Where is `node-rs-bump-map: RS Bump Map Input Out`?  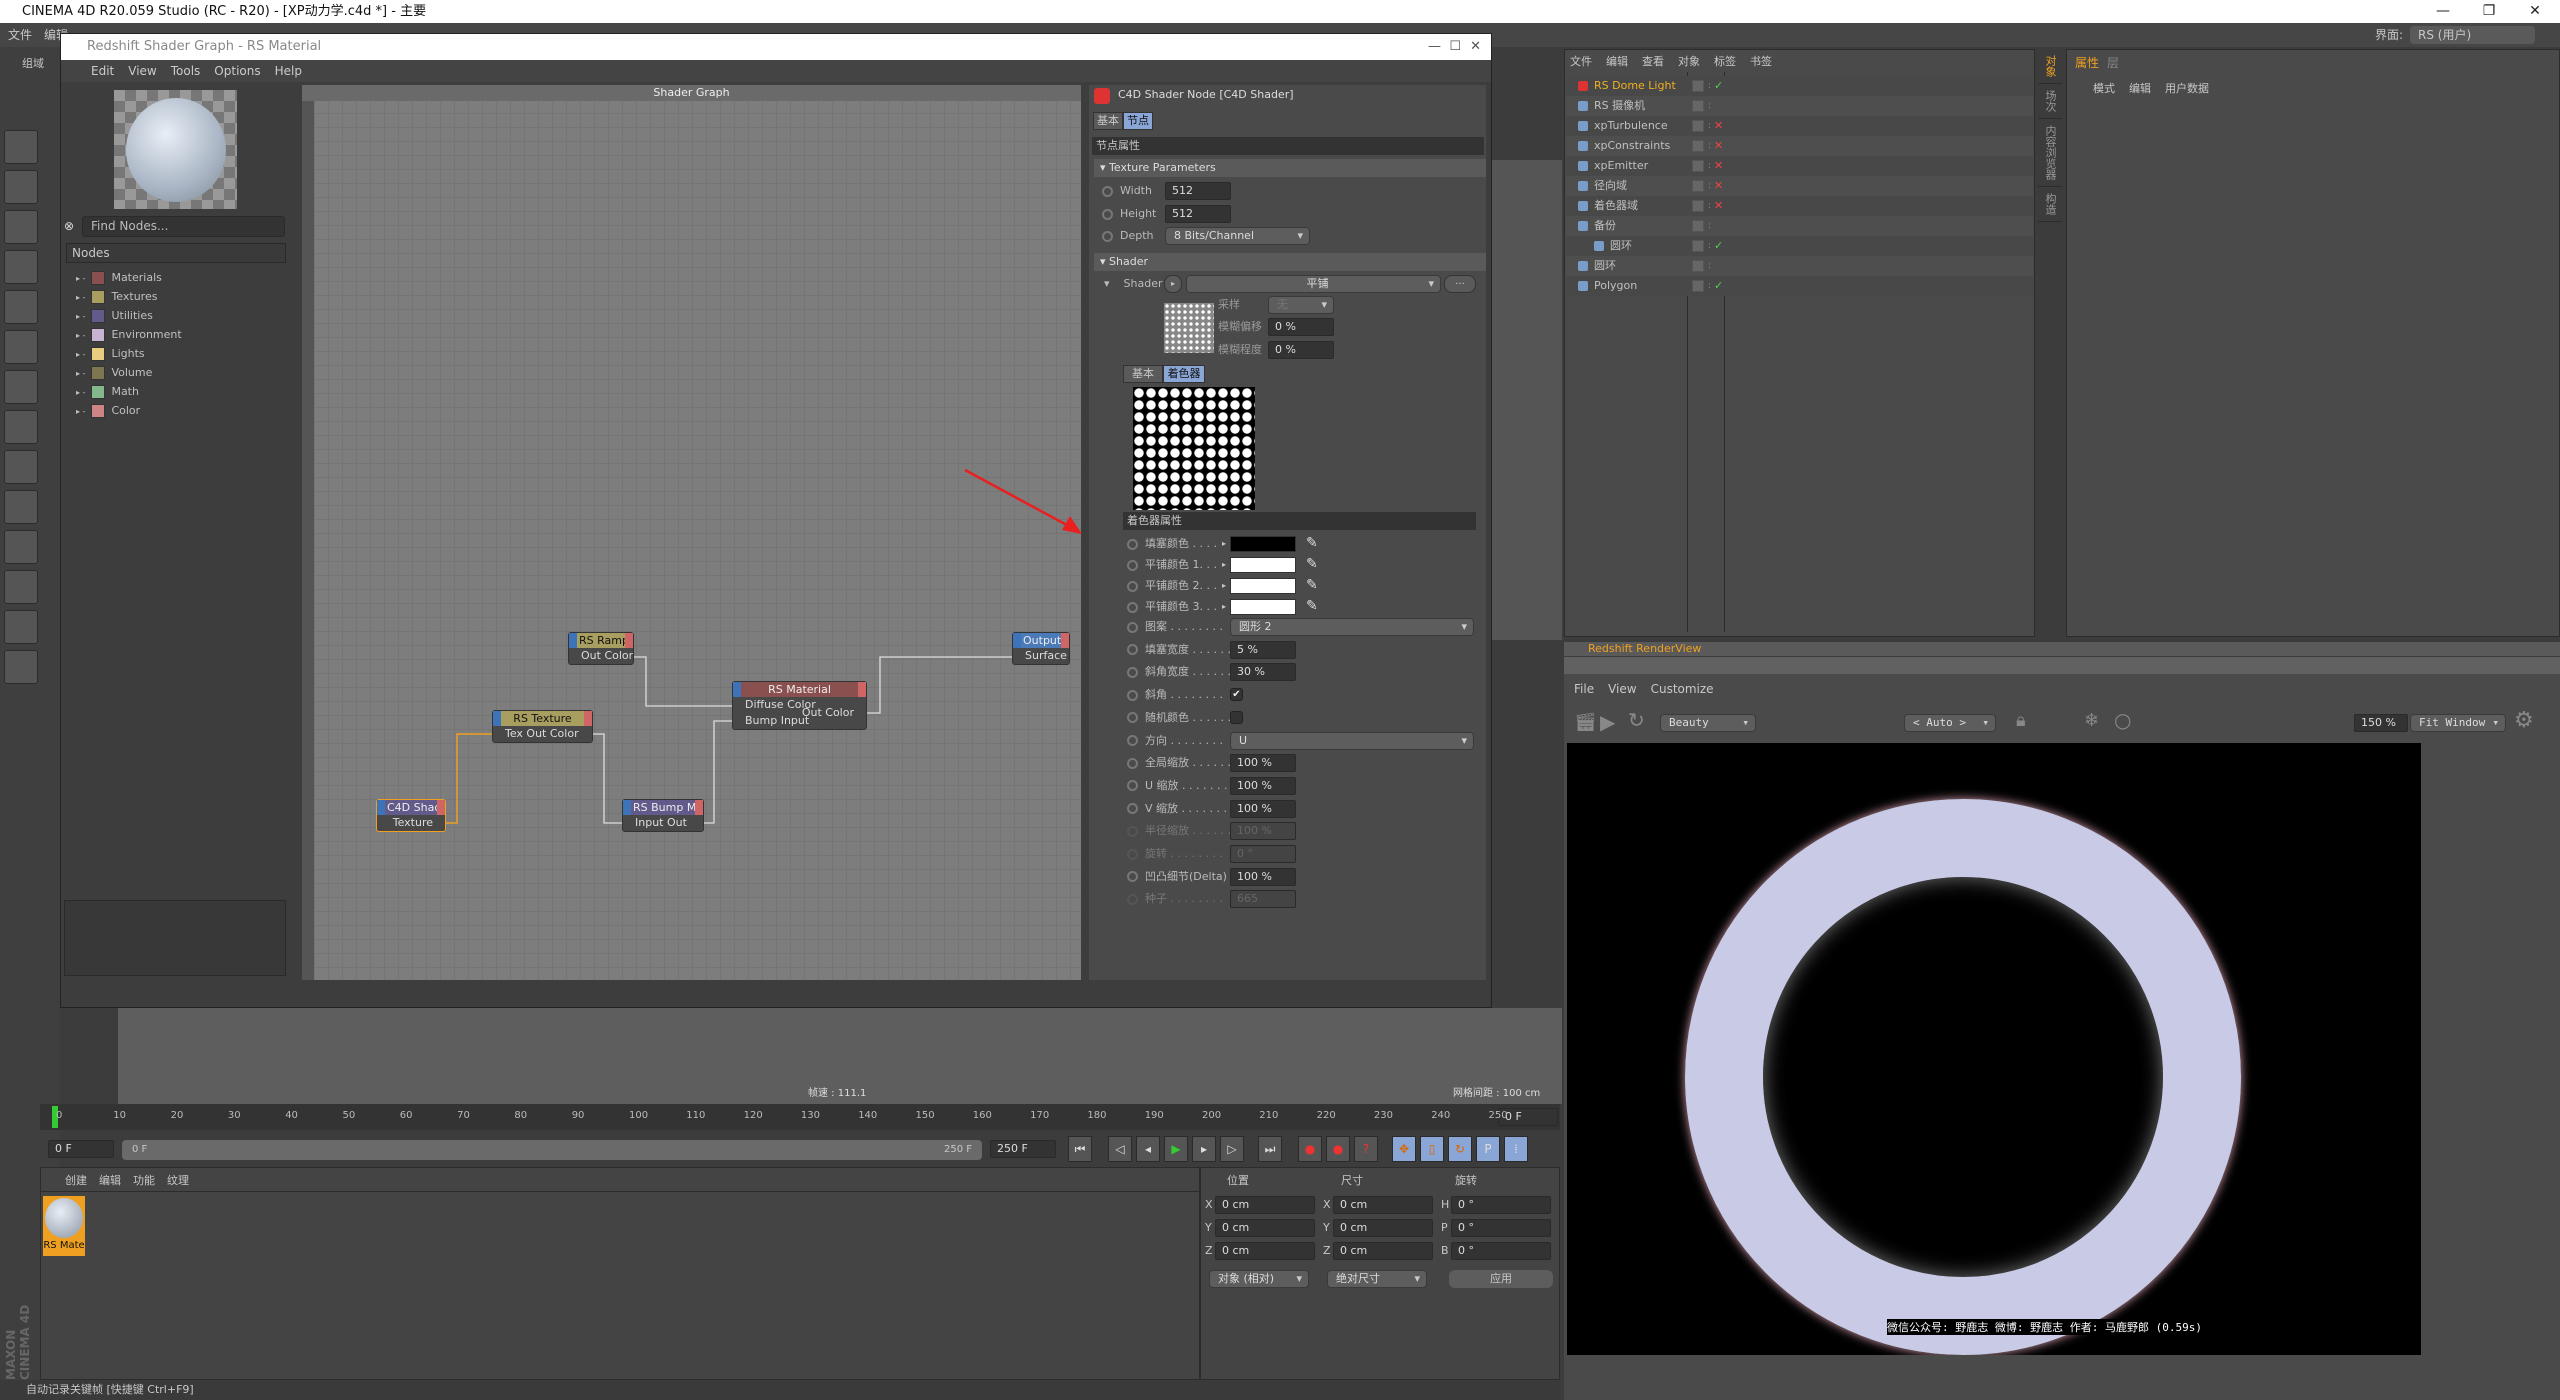
node-rs-bump-map: RS Bump Map Input Out is located at coordinates (663, 815).